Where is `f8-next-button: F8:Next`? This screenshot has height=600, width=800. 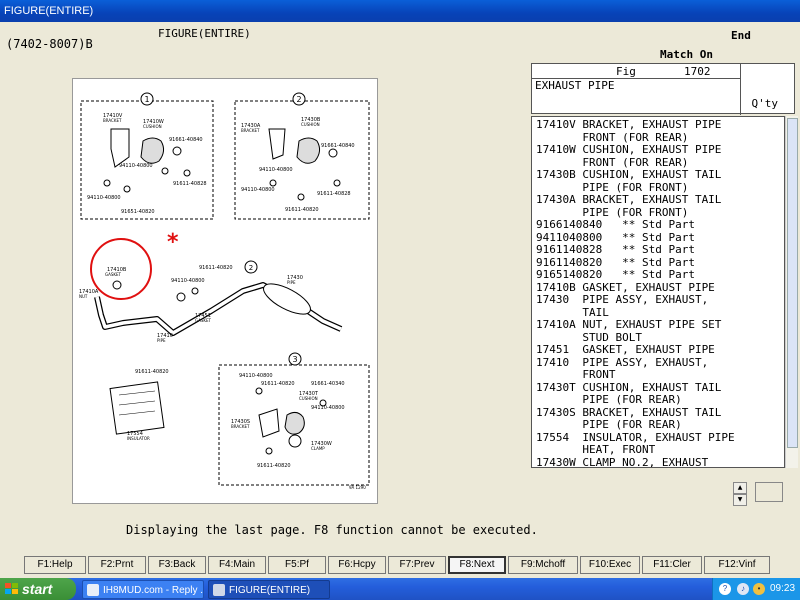
f8-next-button: F8:Next is located at coordinates (477, 565).